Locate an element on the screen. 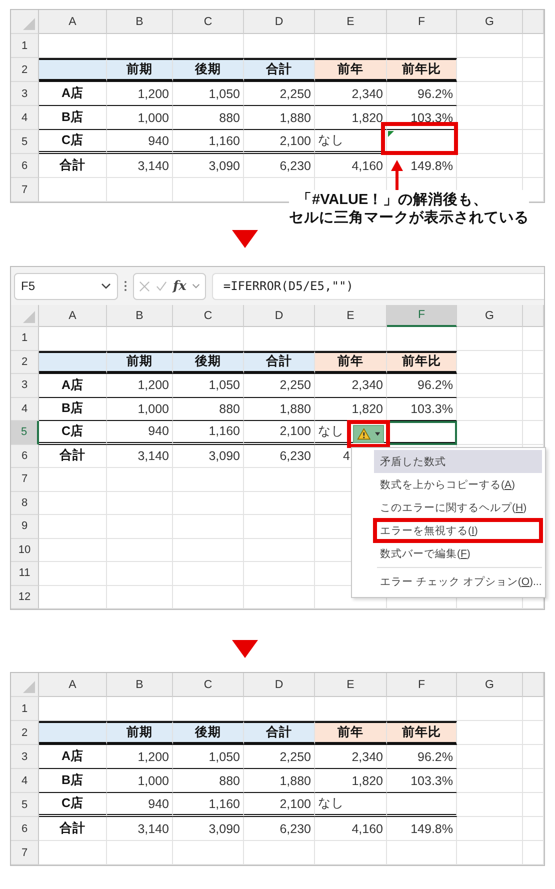 The height and width of the screenshot is (889, 555). menu-item: エラーを無視する(I) is located at coordinates (458, 530).